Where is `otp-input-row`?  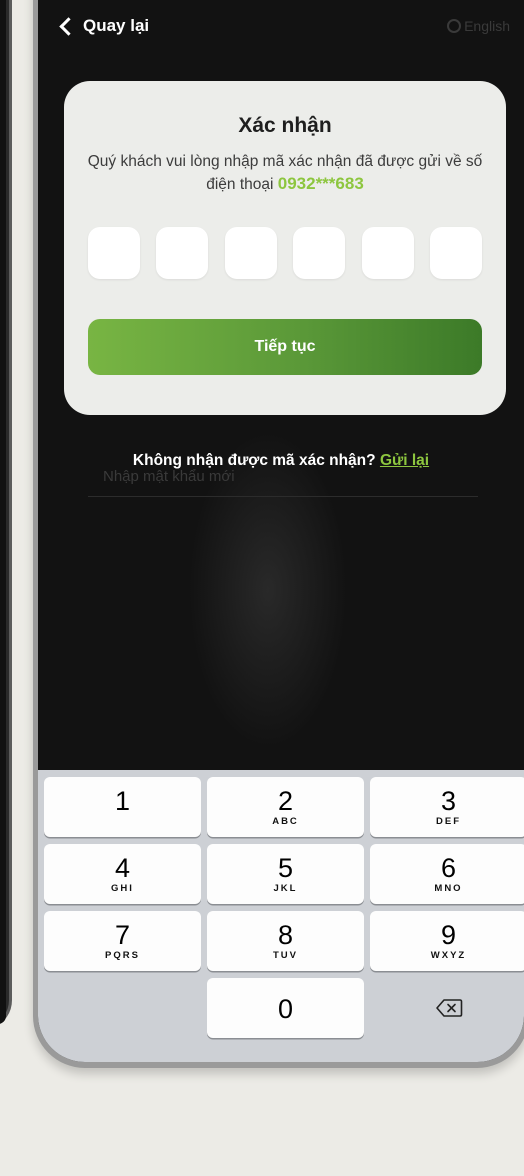
otp-input-row is located at coordinates (285, 253).